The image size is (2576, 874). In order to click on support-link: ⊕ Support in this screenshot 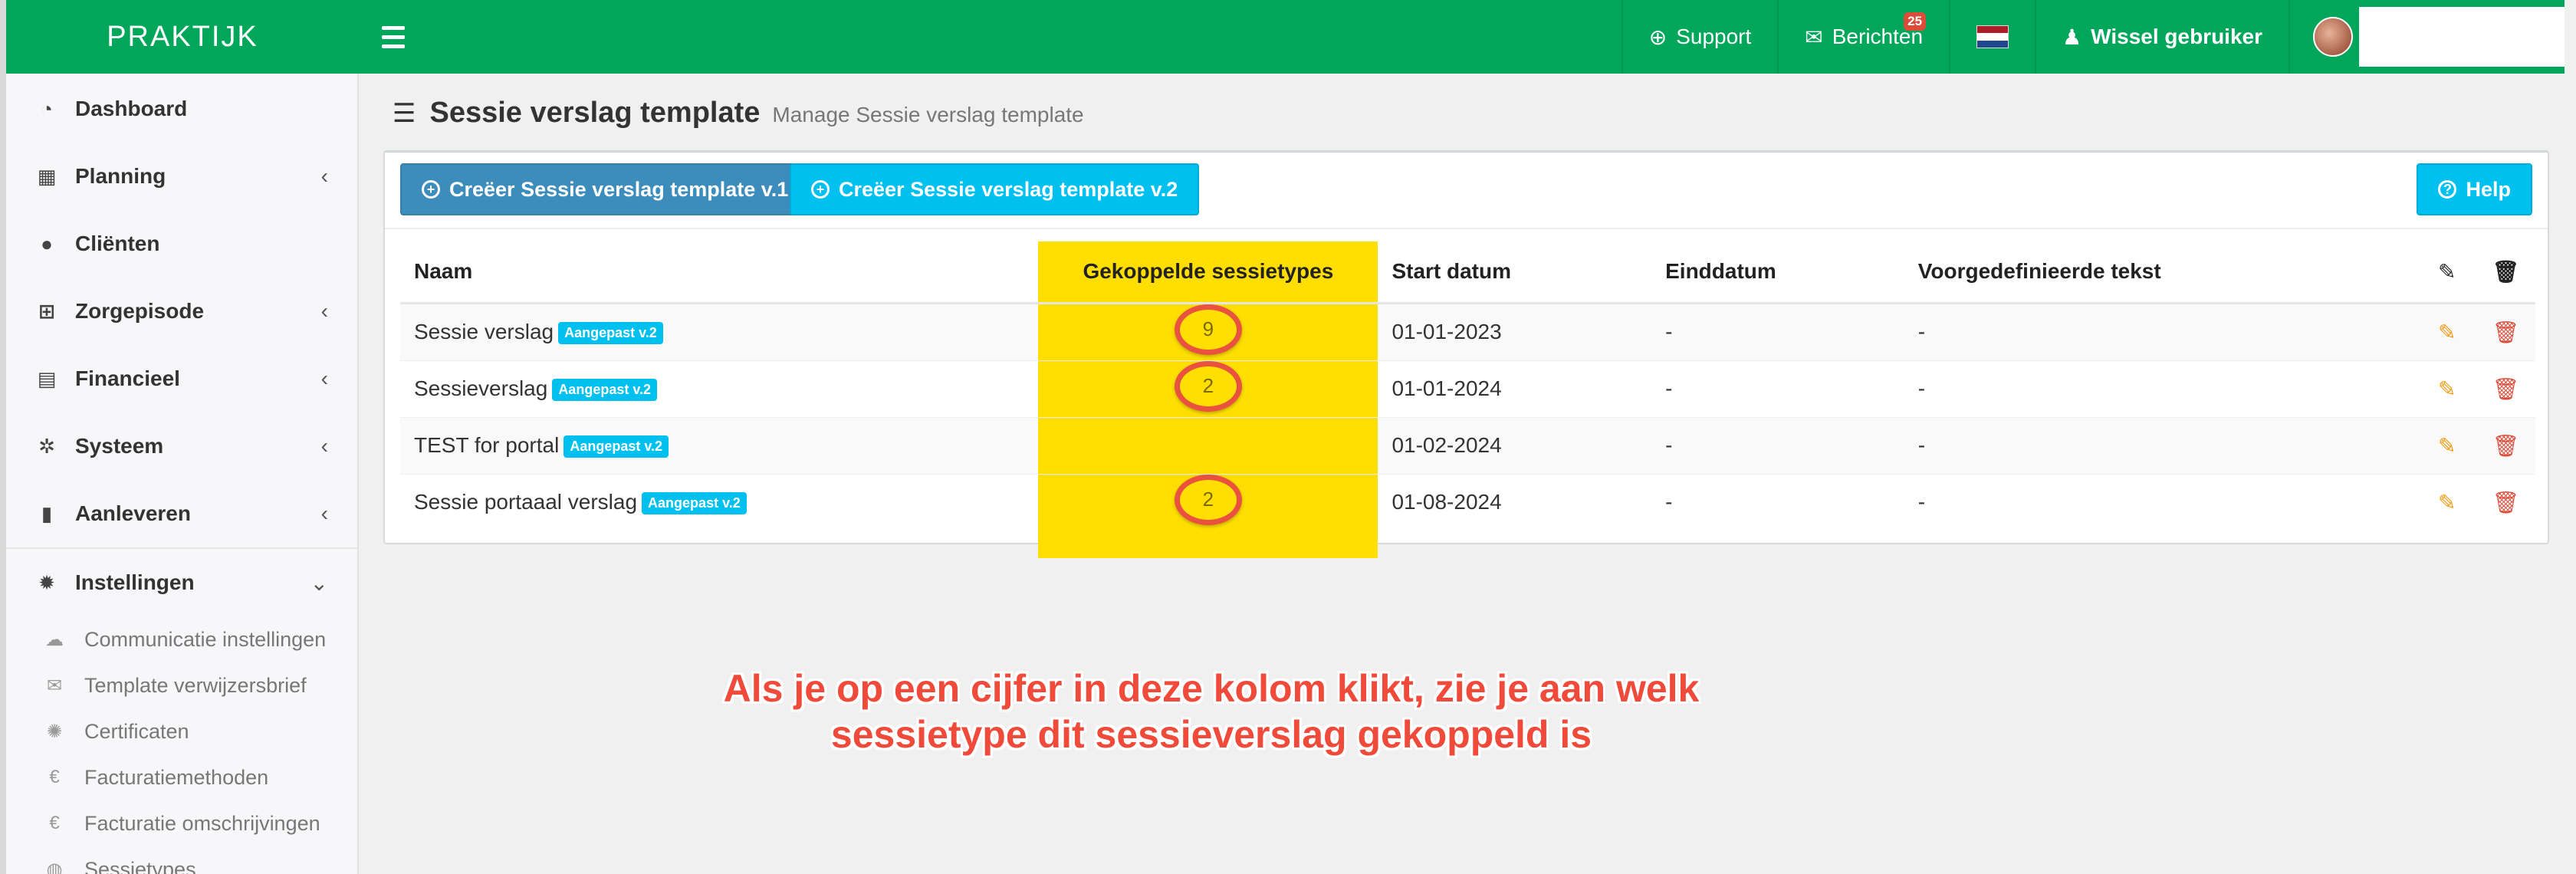, I will do `click(1699, 37)`.